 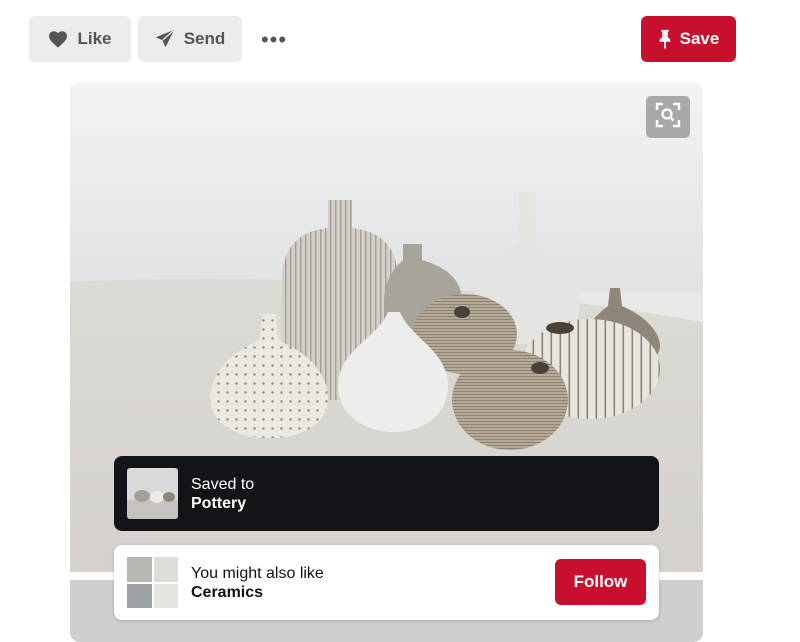 I want to click on visual-search-button, so click(x=668, y=117).